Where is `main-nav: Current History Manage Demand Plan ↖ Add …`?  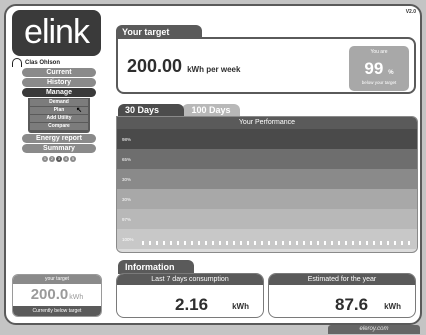 main-nav: Current History Manage Demand Plan ↖ Add … is located at coordinates (59, 115).